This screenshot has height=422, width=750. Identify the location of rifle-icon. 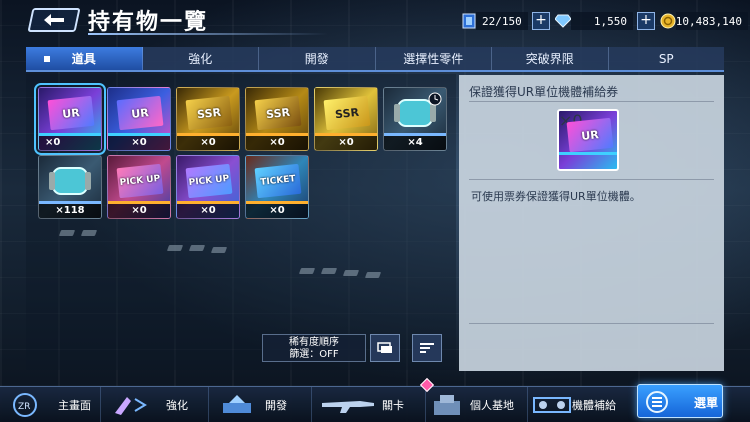
(348, 407).